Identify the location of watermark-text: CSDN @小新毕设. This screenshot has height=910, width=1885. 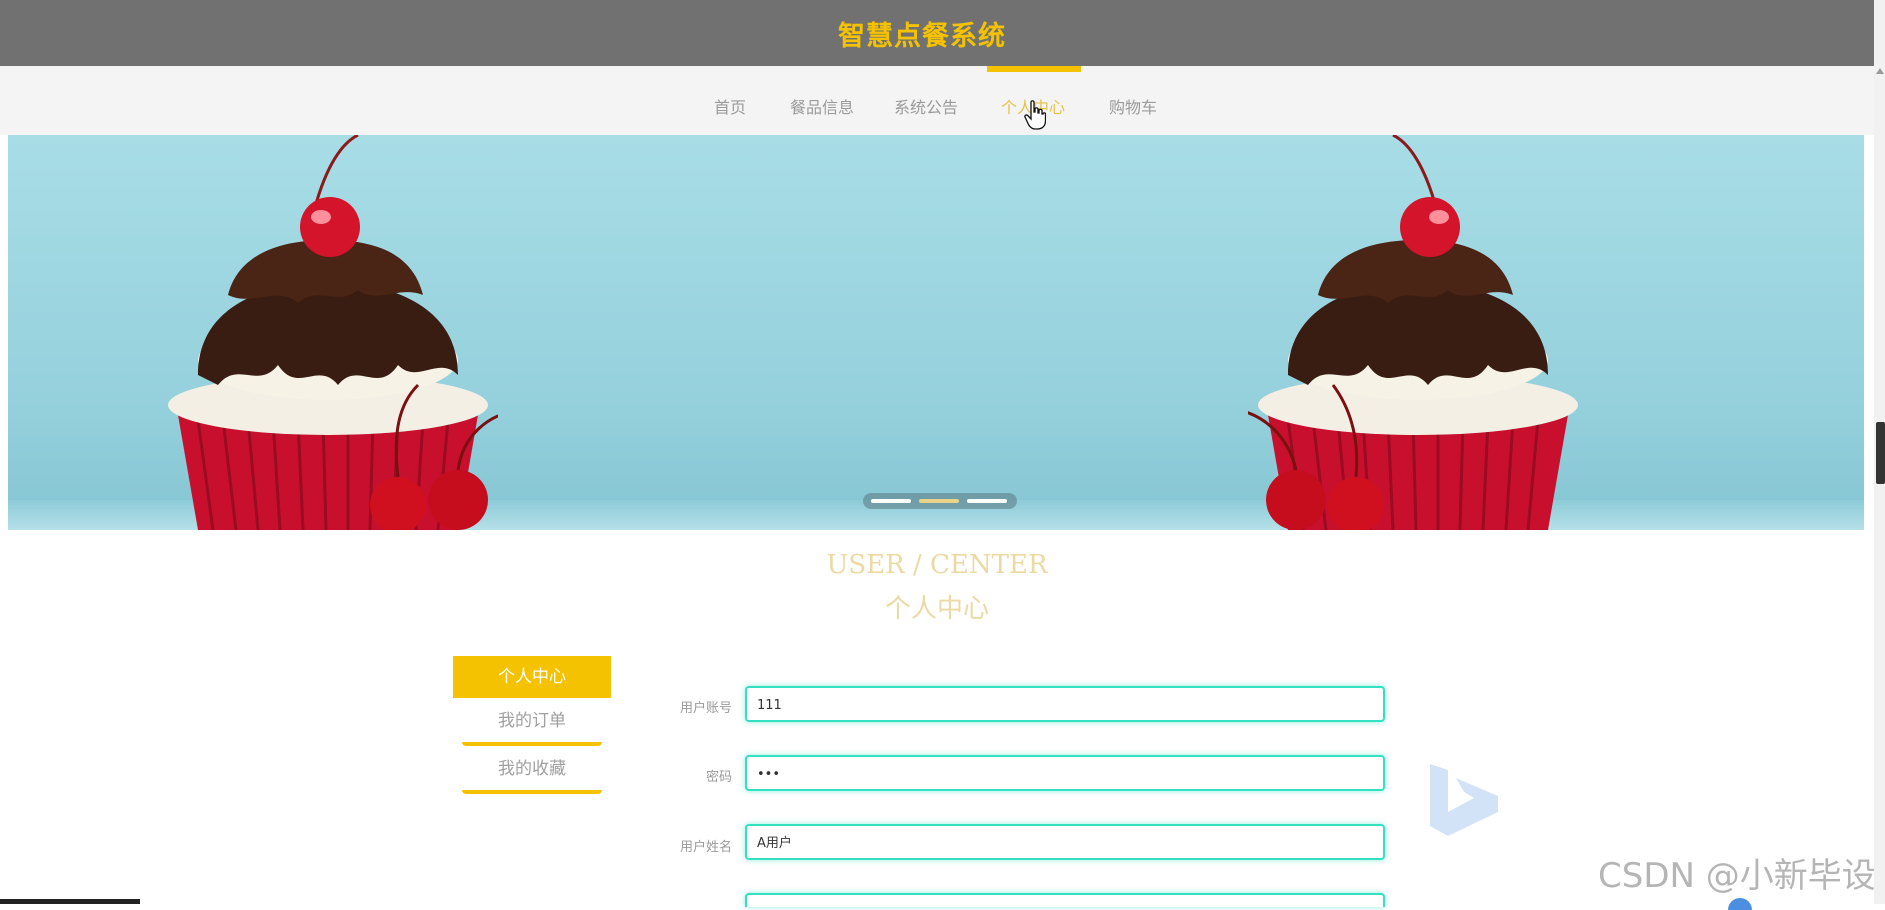
(1737, 876).